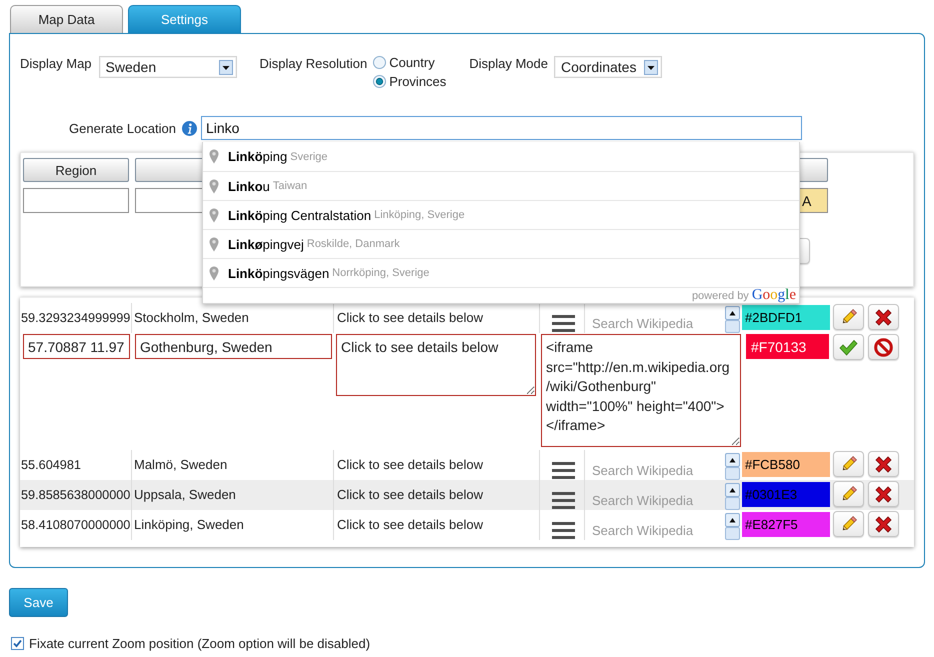  I want to click on checkbox-label: Fixate current Zoom position (Zoom option will be disabled), so click(199, 643).